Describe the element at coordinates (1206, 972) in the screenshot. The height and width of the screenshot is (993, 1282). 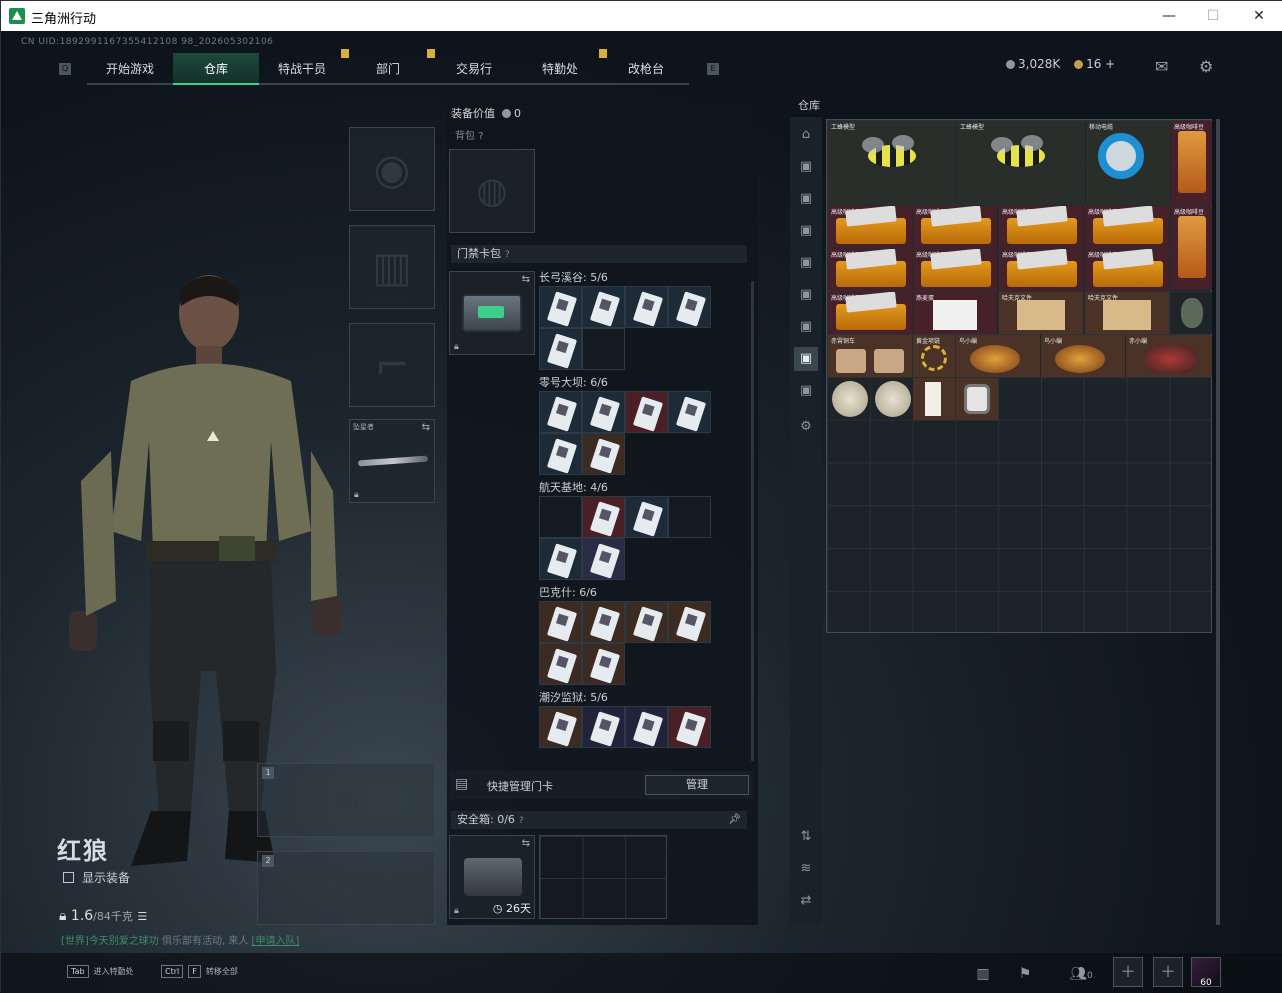
I see `player-avatar: 60` at that location.